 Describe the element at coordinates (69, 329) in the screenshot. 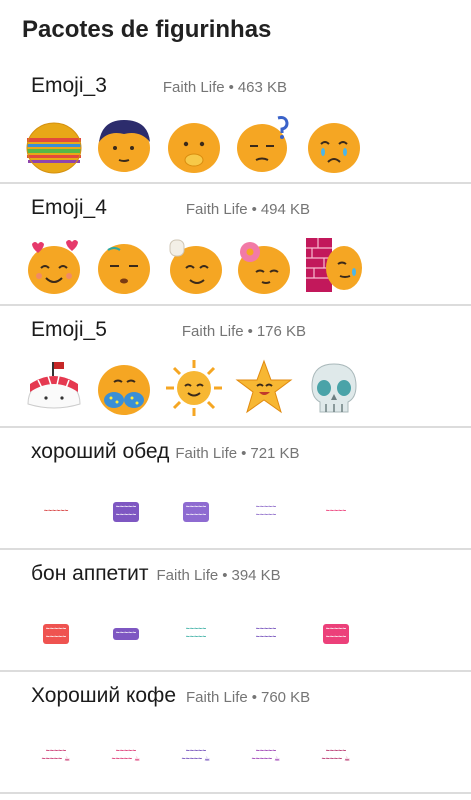

I see `pack-name: Emoji_5` at that location.